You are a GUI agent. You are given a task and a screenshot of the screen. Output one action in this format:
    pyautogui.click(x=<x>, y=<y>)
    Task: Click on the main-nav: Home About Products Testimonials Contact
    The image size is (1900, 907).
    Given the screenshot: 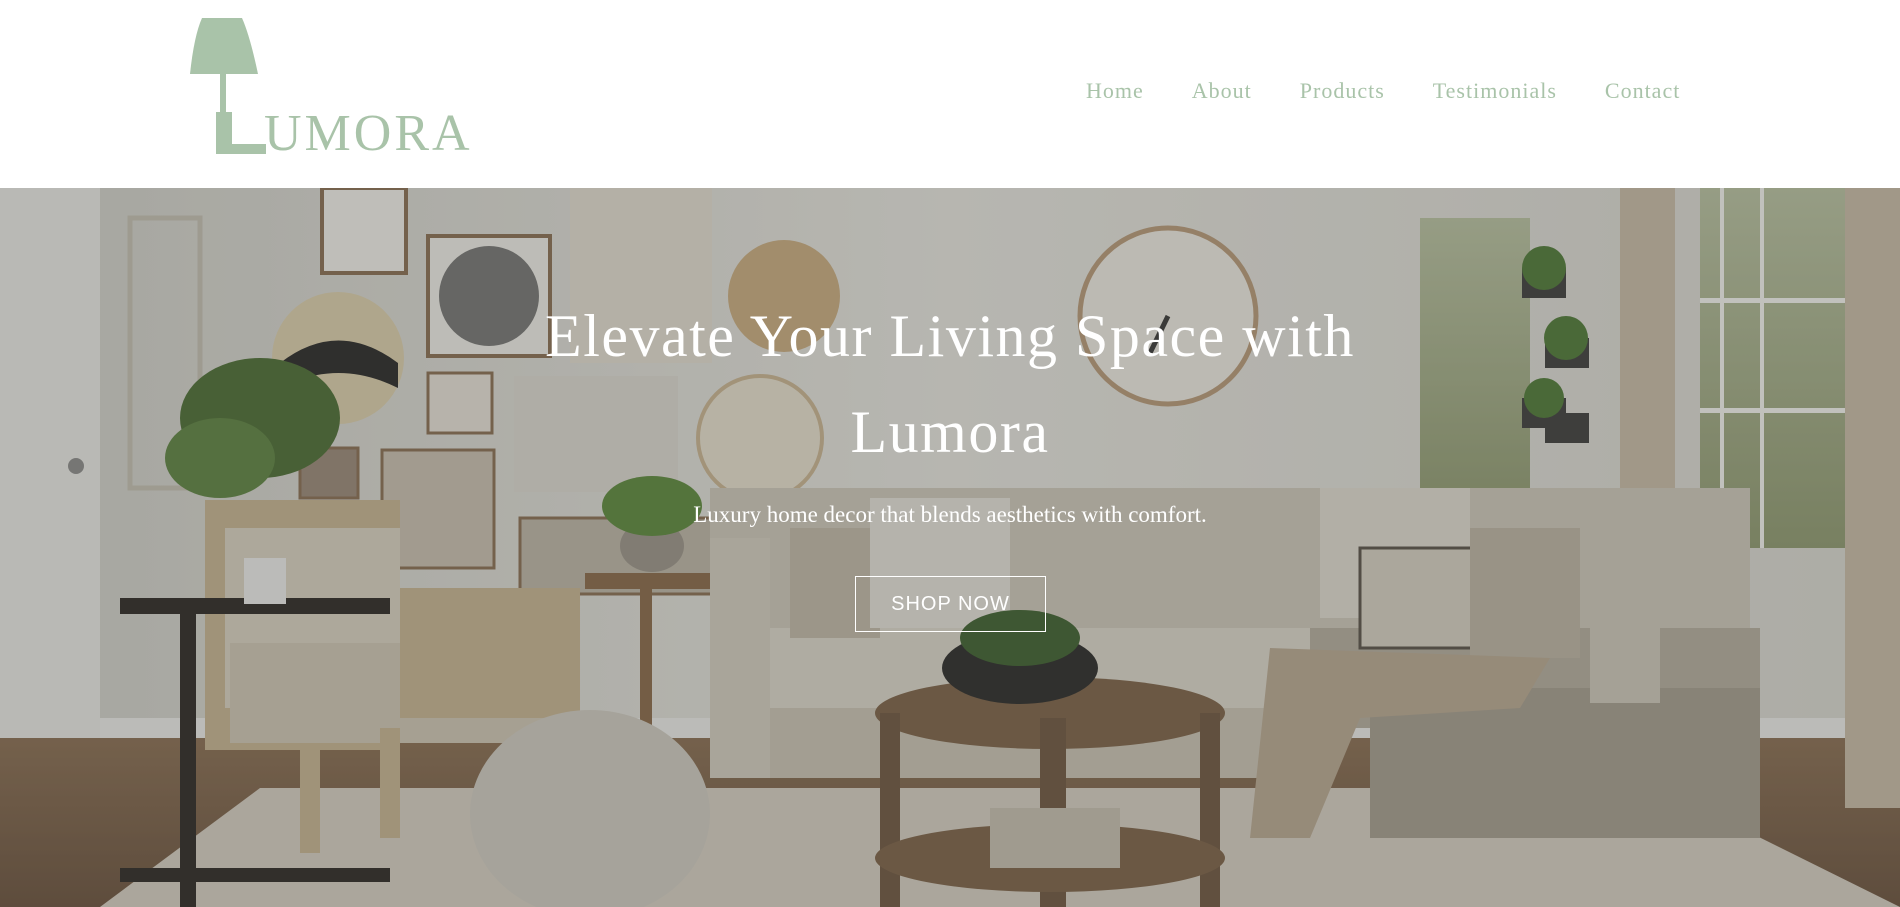 What is the action you would take?
    pyautogui.click(x=1383, y=93)
    